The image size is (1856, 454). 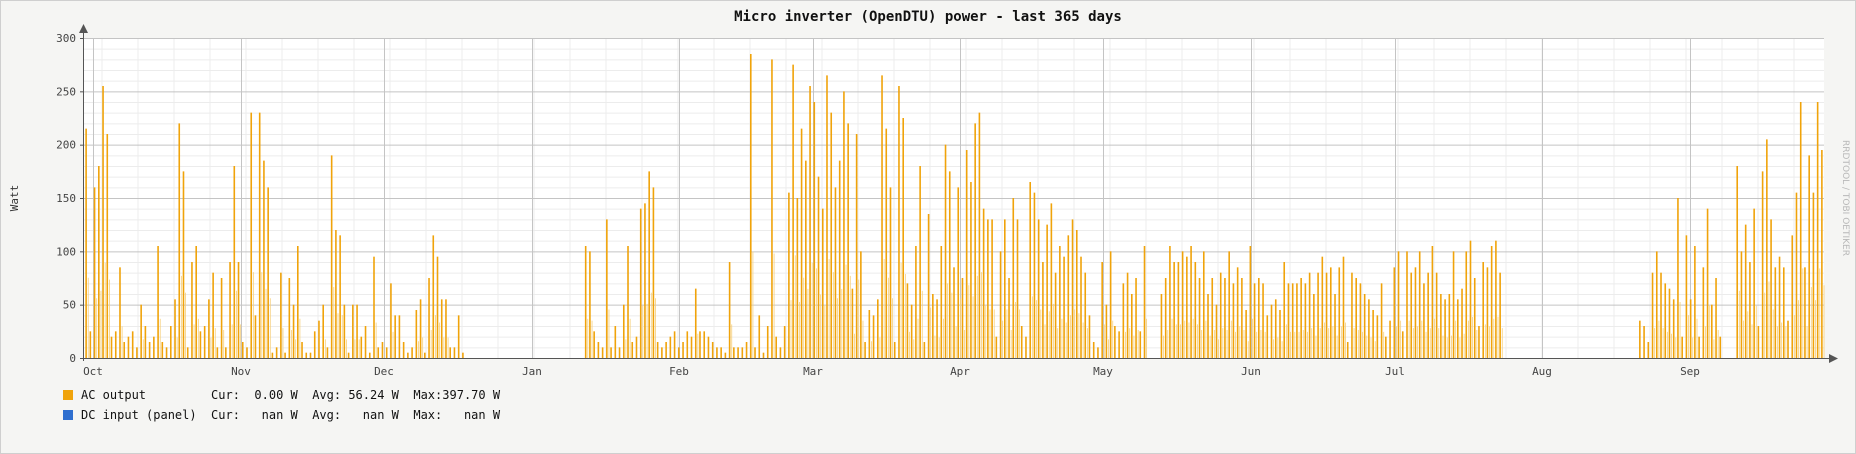 What do you see at coordinates (66, 251) in the screenshot?
I see `y-tick-label: 100` at bounding box center [66, 251].